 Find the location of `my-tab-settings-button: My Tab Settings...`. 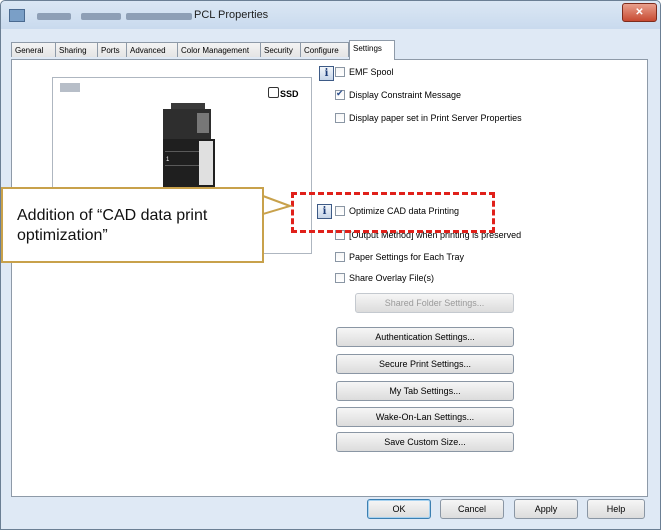

my-tab-settings-button: My Tab Settings... is located at coordinates (425, 391).